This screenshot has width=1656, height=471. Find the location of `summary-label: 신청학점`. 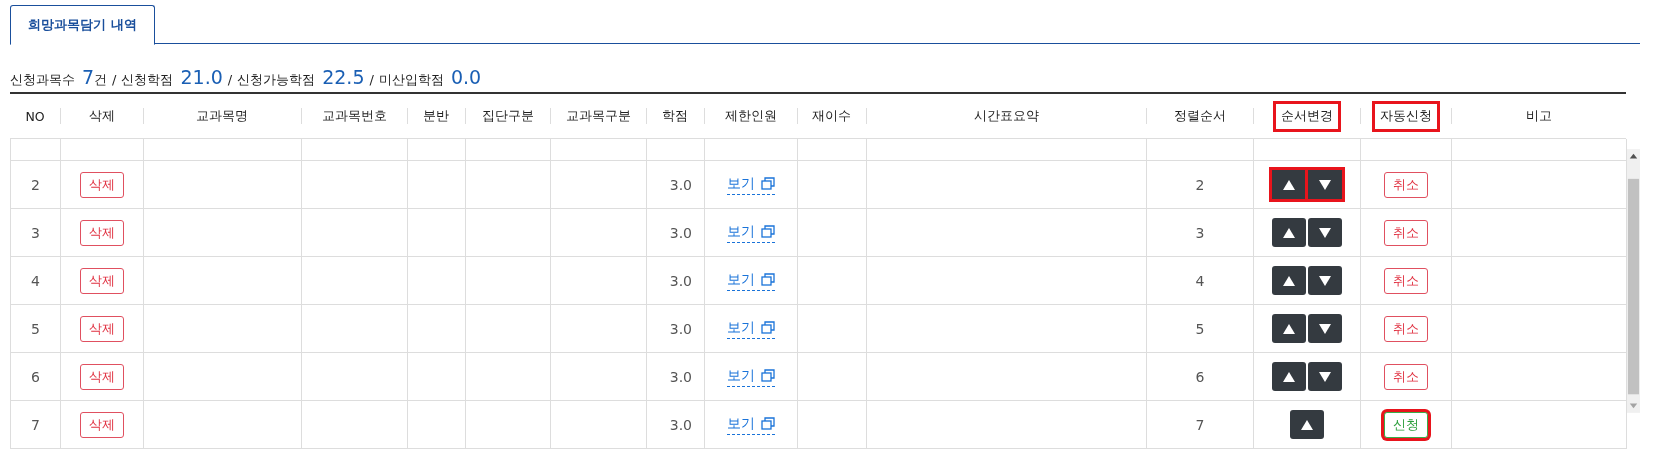

summary-label: 신청학점 is located at coordinates (147, 80).